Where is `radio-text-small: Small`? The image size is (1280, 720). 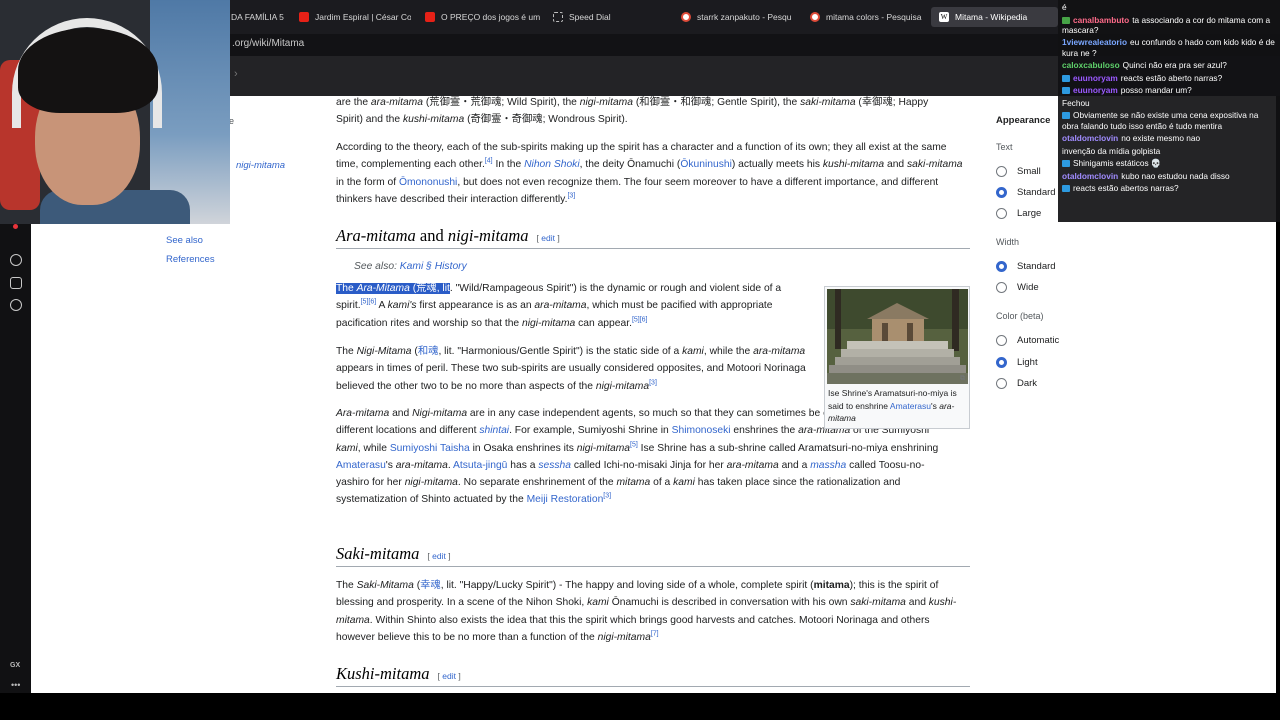 radio-text-small: Small is located at coordinates (1018, 171).